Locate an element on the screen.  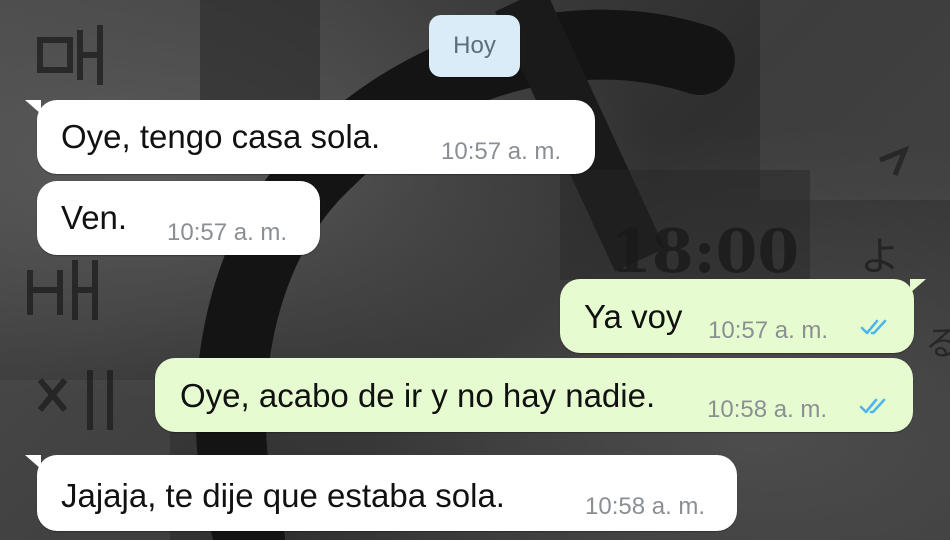
message-text: Ya voy is located at coordinates (633, 316).